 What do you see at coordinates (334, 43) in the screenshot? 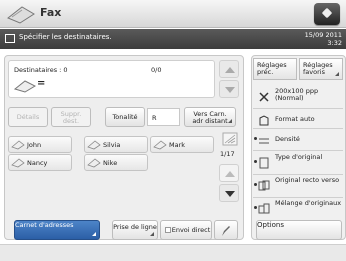
I see `time: 3:32` at bounding box center [334, 43].